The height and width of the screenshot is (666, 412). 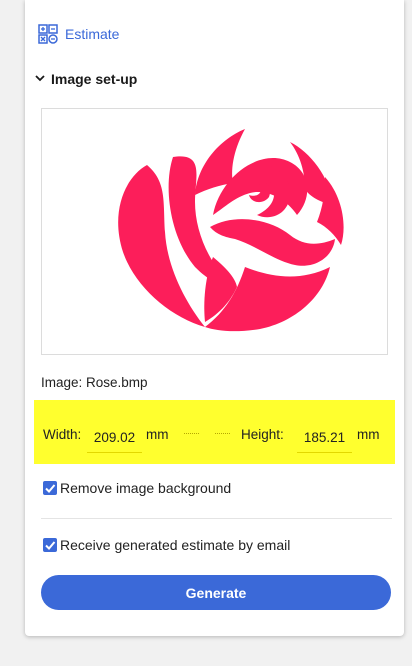 I want to click on remove-background-option: Remove image background, so click(x=137, y=488).